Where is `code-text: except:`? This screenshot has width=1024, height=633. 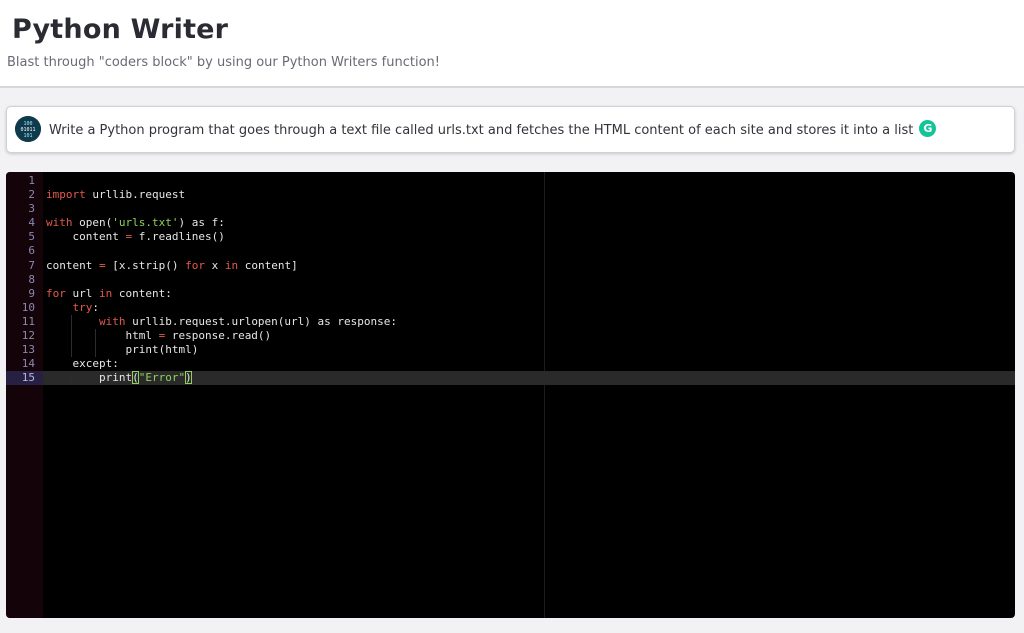 code-text: except: is located at coordinates (82, 364).